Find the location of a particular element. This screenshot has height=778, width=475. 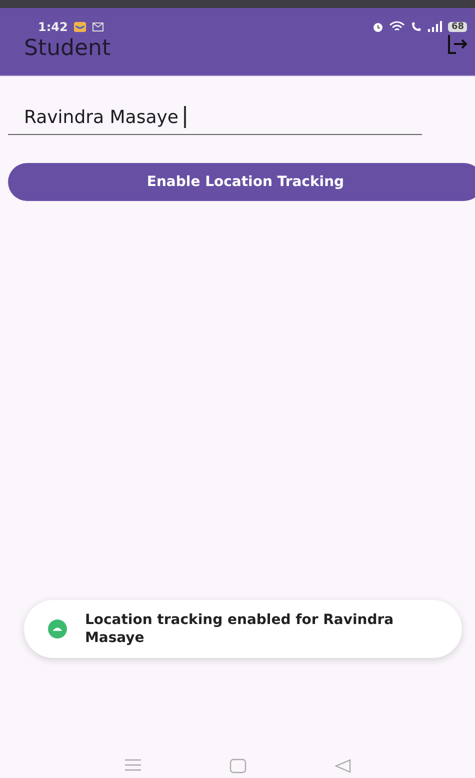

app-title: Student is located at coordinates (67, 49).